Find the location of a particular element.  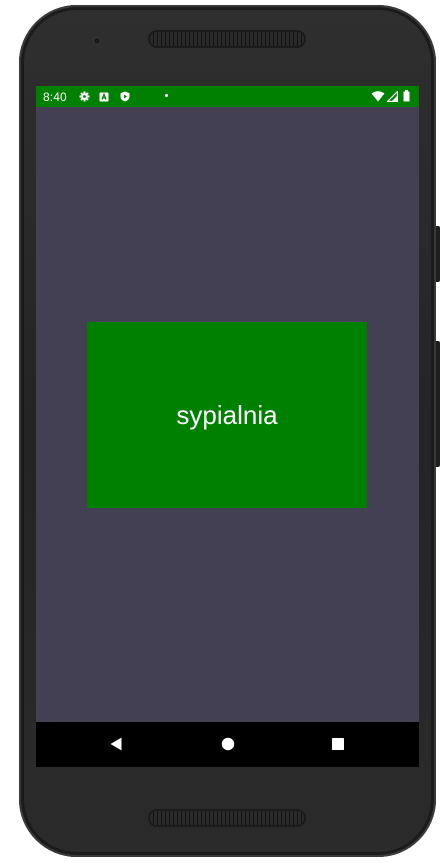

volume-button is located at coordinates (438, 254).